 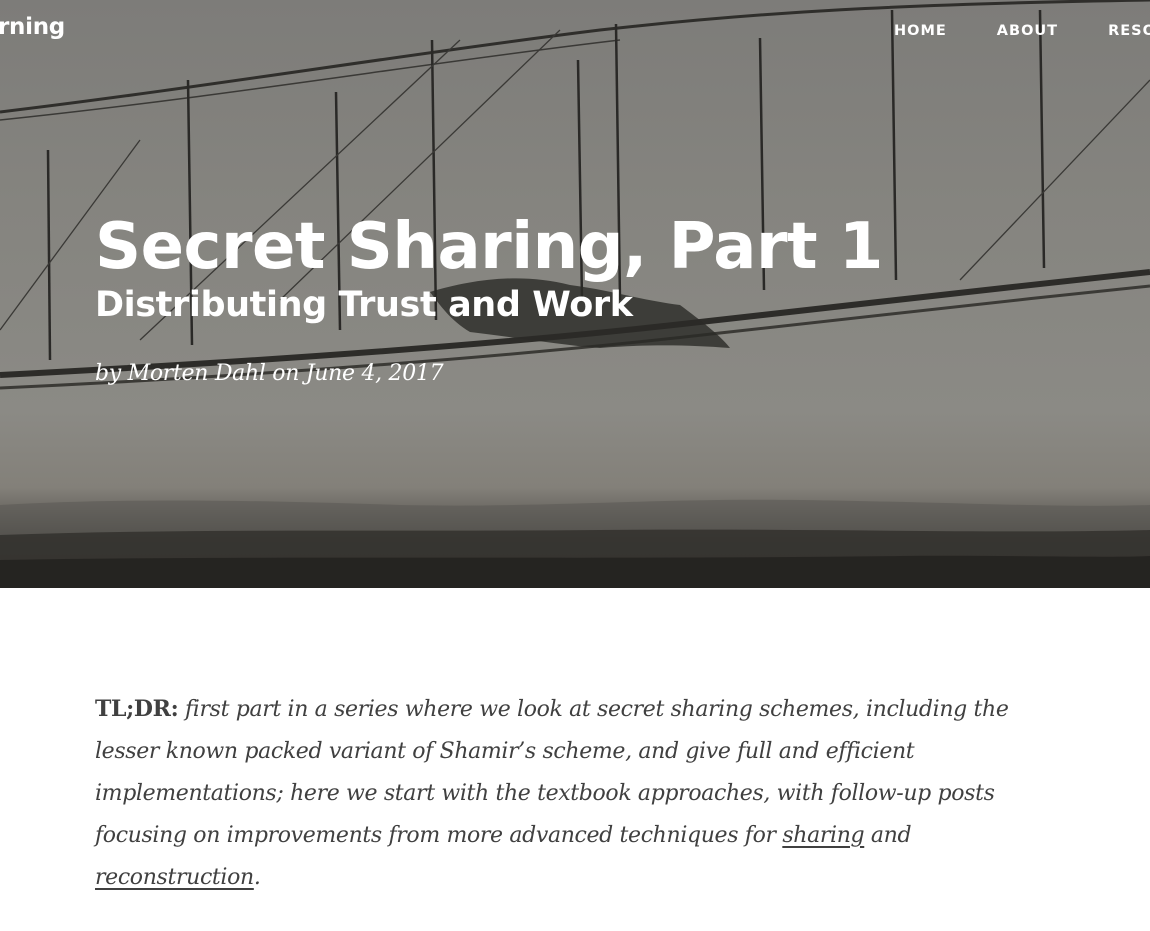 What do you see at coordinates (1129, 31) in the screenshot?
I see `nav-link-resources: RESO` at bounding box center [1129, 31].